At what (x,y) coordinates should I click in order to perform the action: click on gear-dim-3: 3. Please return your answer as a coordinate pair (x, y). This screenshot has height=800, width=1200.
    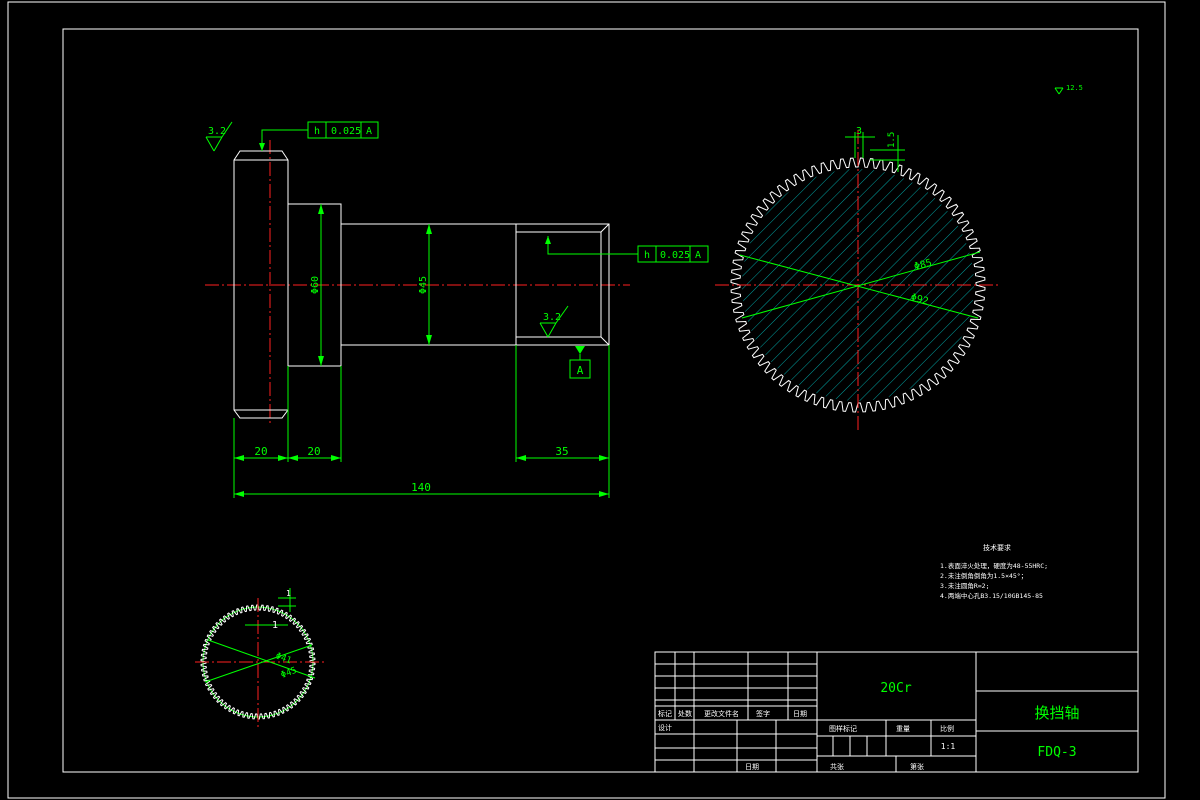
    Looking at the image, I should click on (859, 131).